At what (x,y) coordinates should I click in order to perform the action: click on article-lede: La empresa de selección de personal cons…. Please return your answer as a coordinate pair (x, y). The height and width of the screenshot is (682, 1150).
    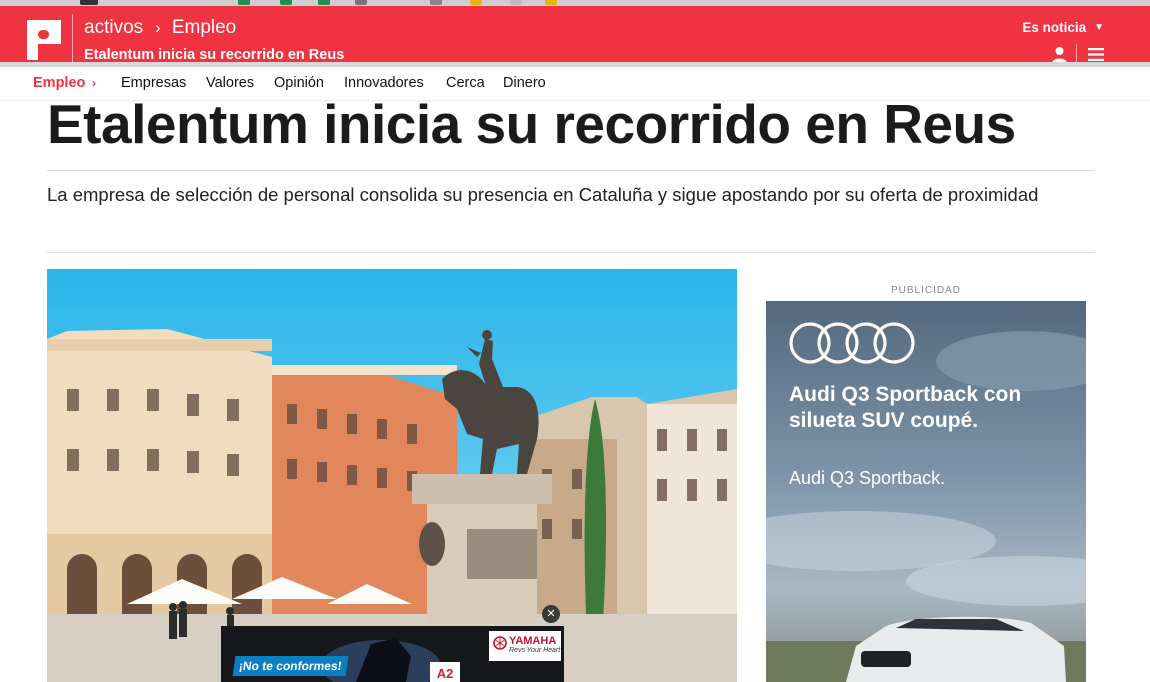
    Looking at the image, I should click on (543, 194).